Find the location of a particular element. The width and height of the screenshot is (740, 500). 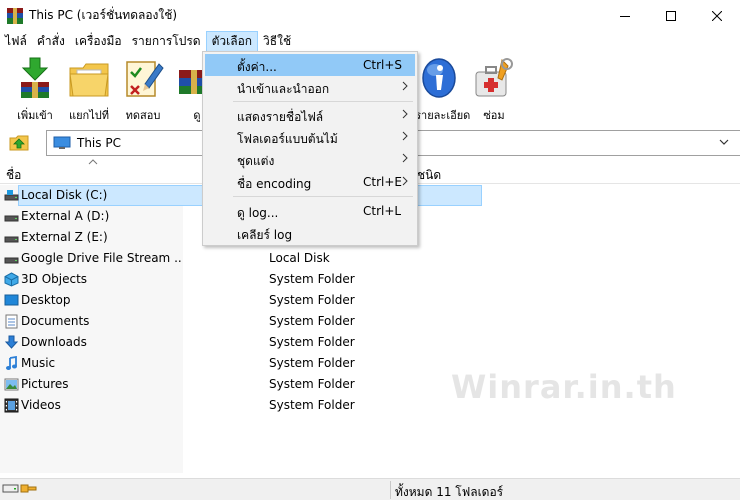

extract-to-button-label: แยกไปที่ is located at coordinates (89, 115).